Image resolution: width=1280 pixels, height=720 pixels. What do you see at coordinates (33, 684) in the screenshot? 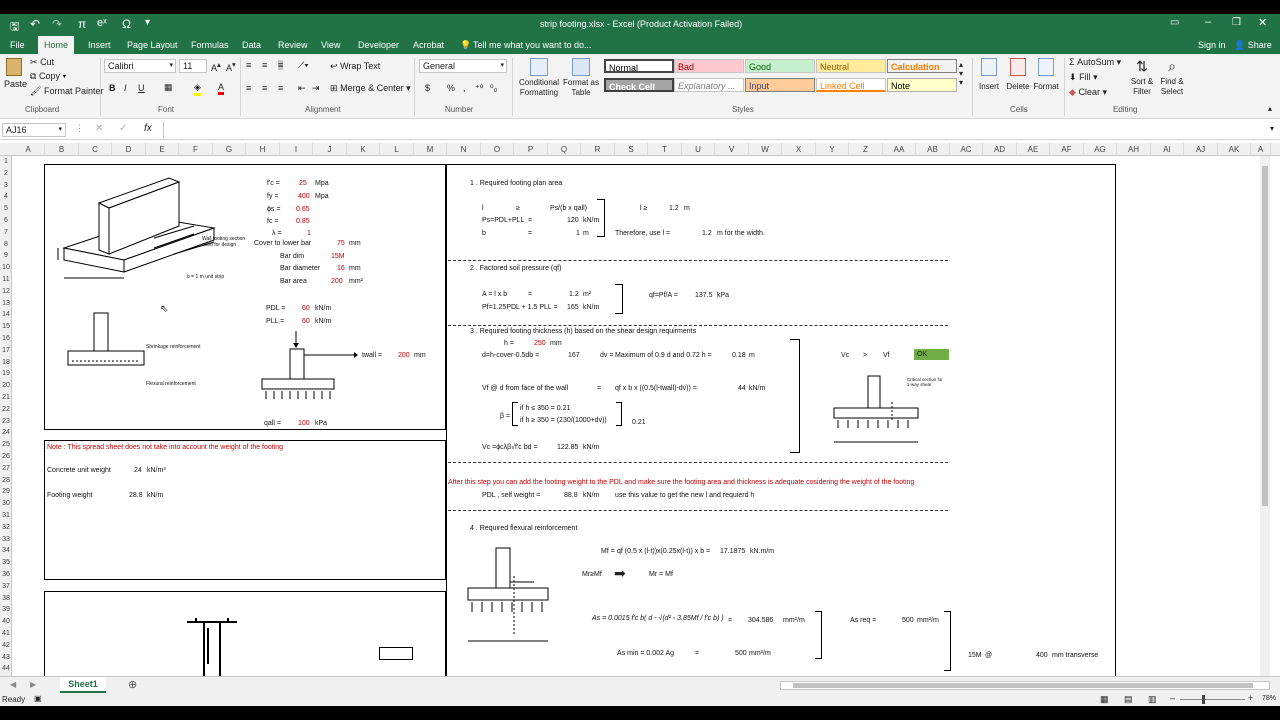
I see `next-sheet-icon: ▶` at bounding box center [33, 684].